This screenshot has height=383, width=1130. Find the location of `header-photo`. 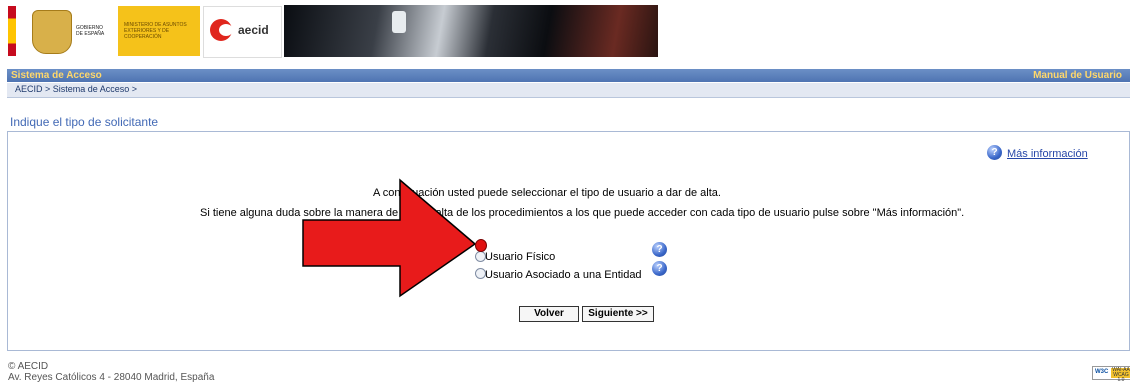

header-photo is located at coordinates (471, 31).